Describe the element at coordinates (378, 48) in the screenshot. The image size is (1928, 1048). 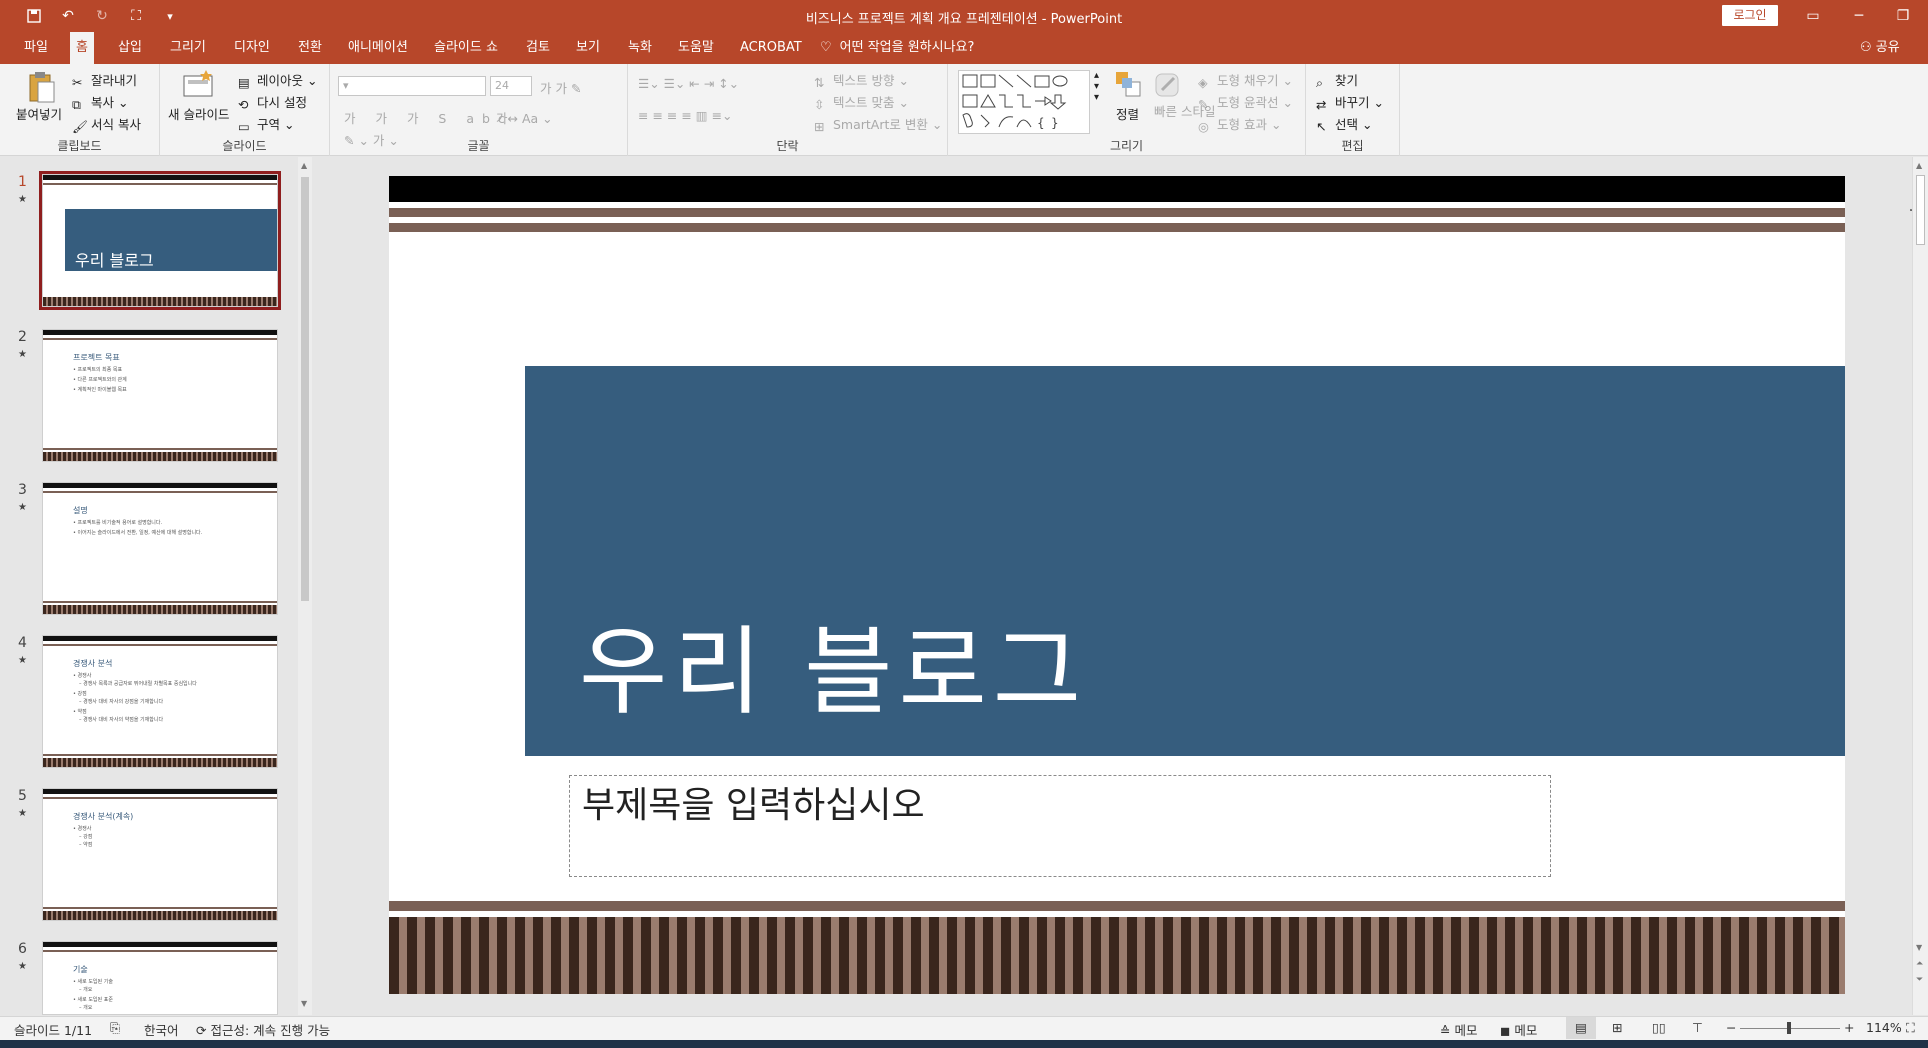
I see `tab-animations: 애니메이션` at that location.